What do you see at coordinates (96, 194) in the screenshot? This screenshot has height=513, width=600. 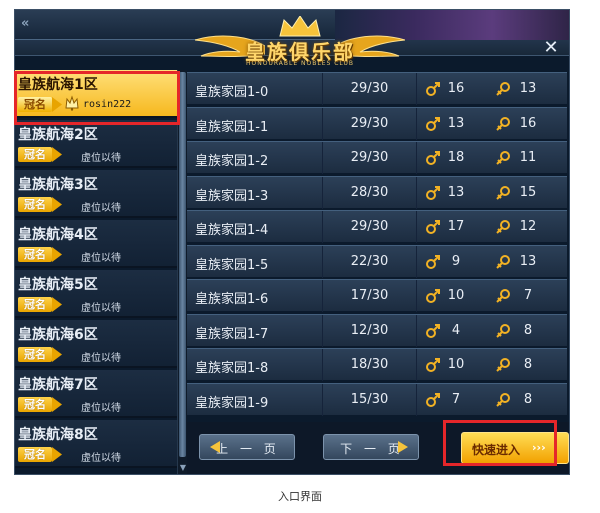 I see `server-item: 皇族航海3区 冠名 虚位以待` at bounding box center [96, 194].